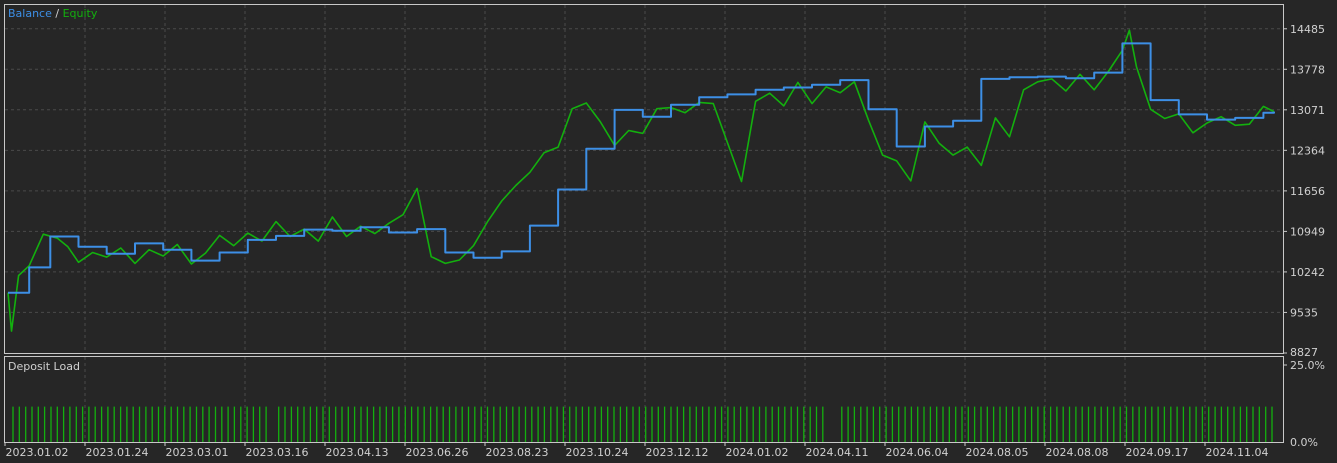 The width and height of the screenshot is (1337, 463). I want to click on deposit-load-title: Deposit Load, so click(44, 366).